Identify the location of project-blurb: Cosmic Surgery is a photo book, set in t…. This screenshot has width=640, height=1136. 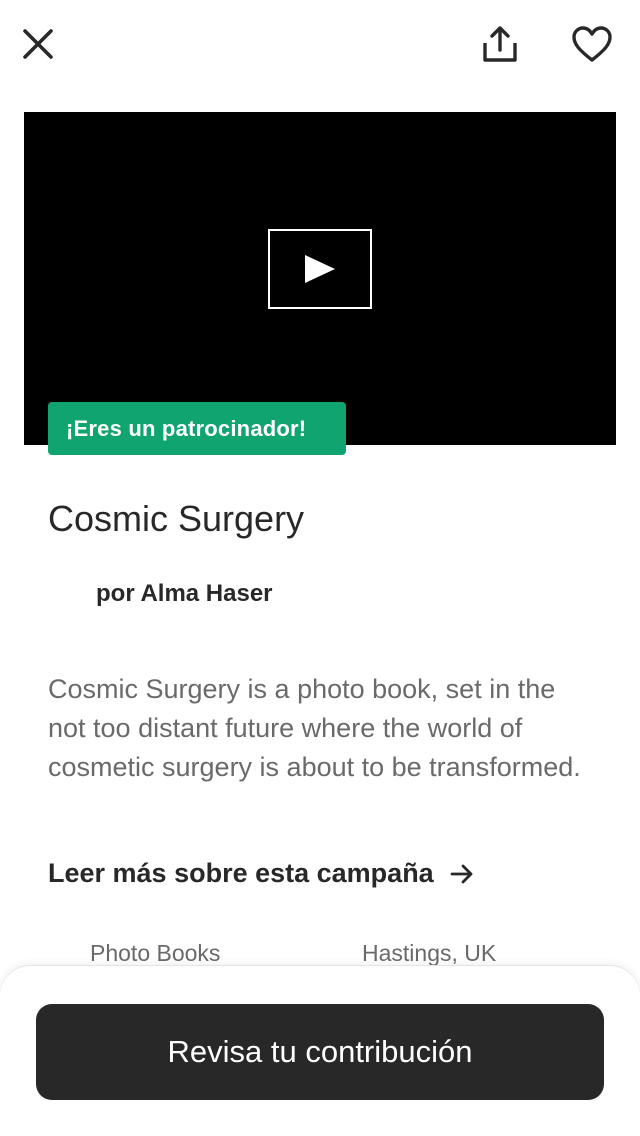
(314, 728).